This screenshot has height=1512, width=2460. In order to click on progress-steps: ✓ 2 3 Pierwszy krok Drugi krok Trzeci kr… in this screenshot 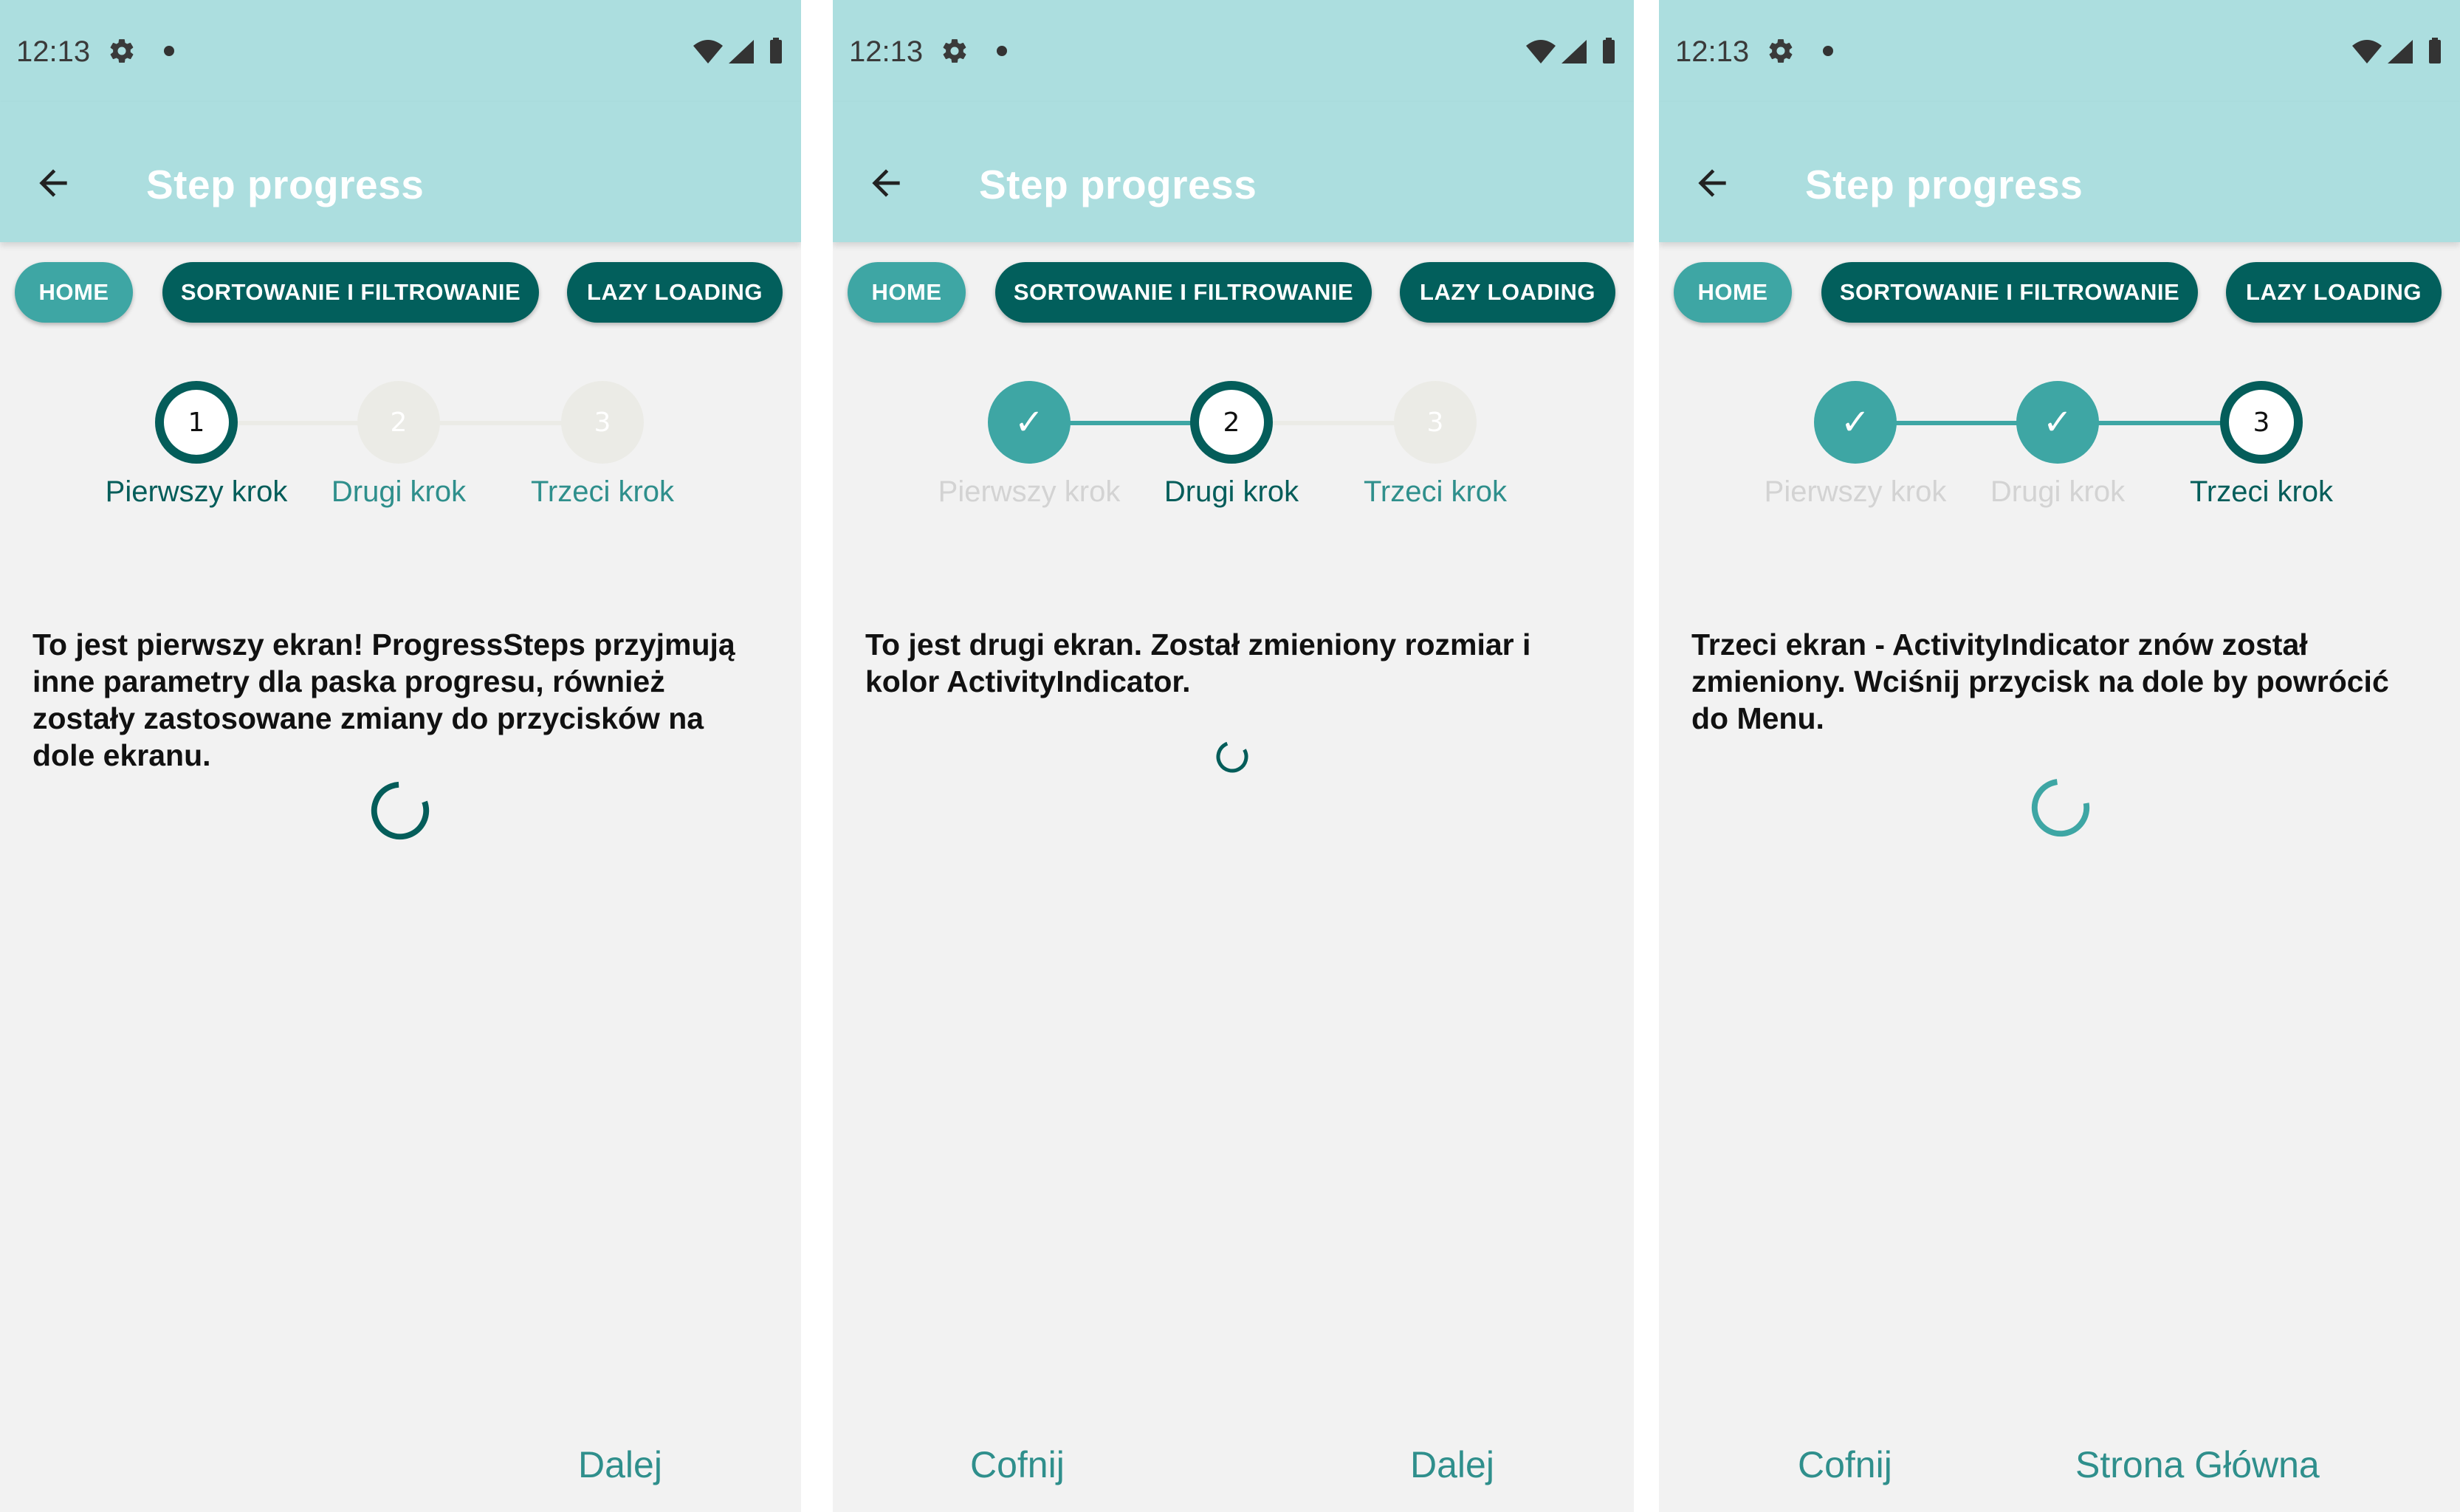, I will do `click(1233, 443)`.